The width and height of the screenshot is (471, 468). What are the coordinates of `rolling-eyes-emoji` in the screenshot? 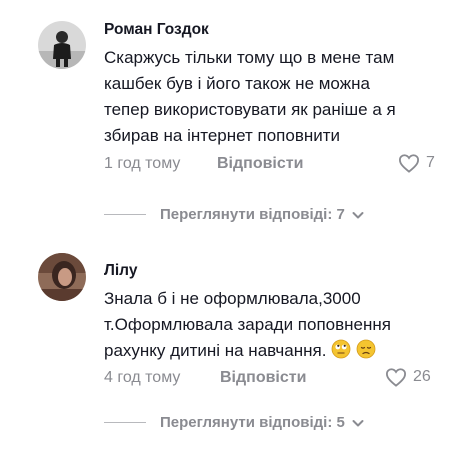 It's located at (341, 353).